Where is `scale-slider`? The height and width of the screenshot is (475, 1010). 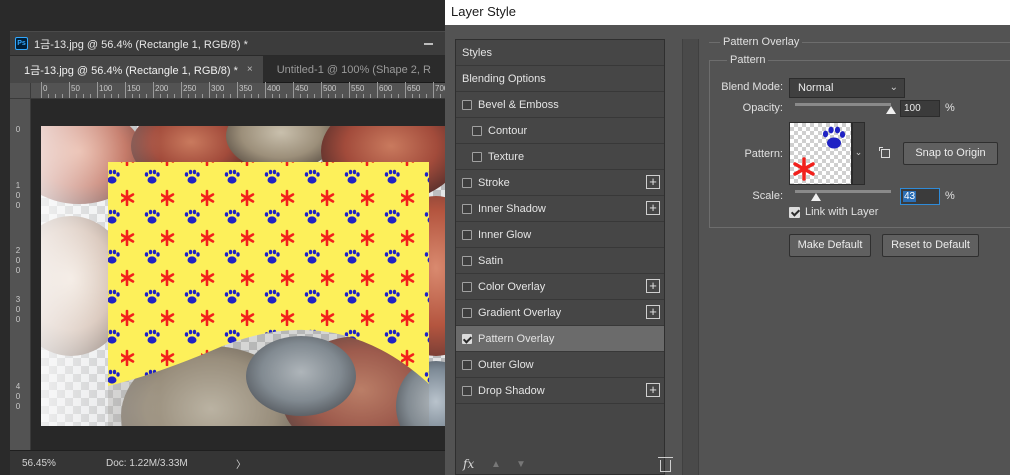 scale-slider is located at coordinates (843, 196).